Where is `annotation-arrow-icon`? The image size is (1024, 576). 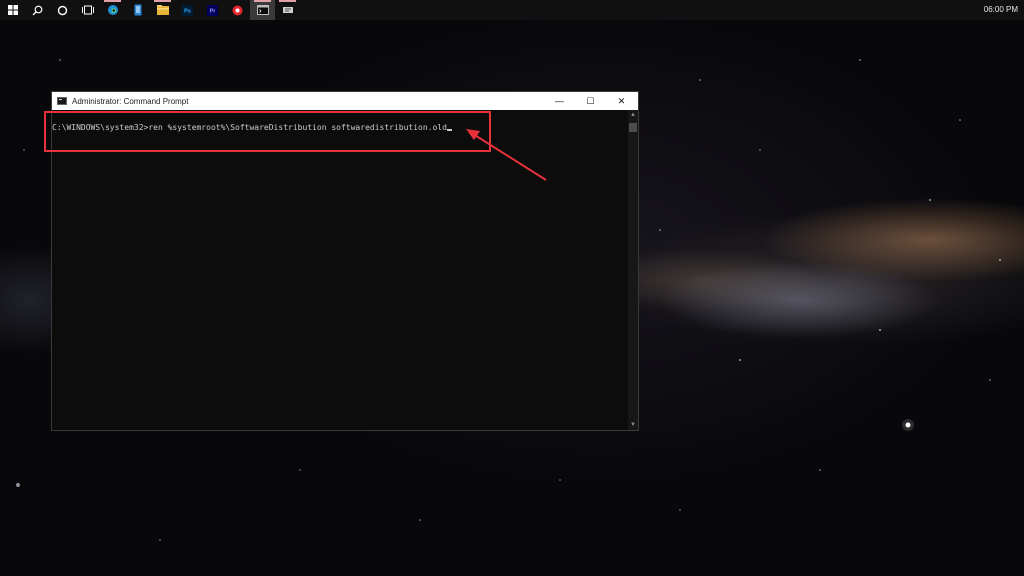 annotation-arrow-icon is located at coordinates (506, 155).